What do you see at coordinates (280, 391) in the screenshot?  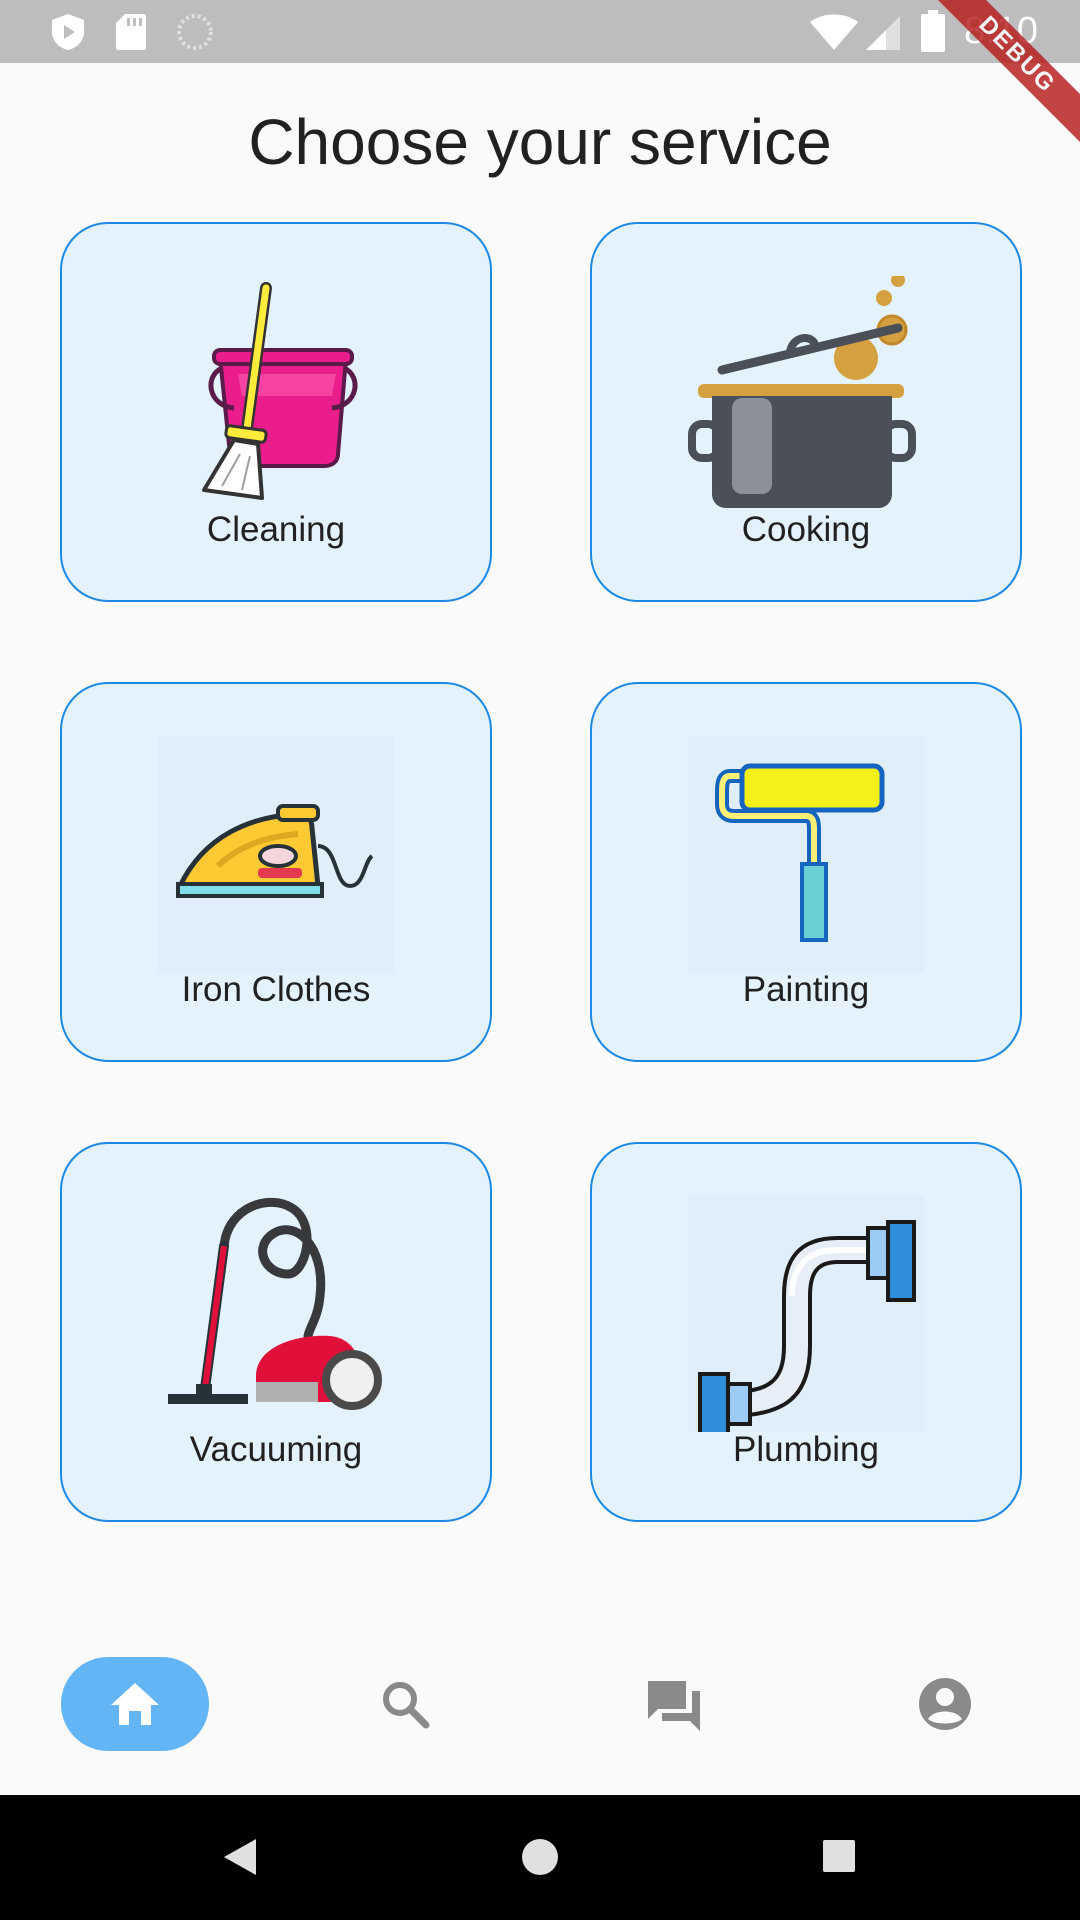 I see `cleaning-icon` at bounding box center [280, 391].